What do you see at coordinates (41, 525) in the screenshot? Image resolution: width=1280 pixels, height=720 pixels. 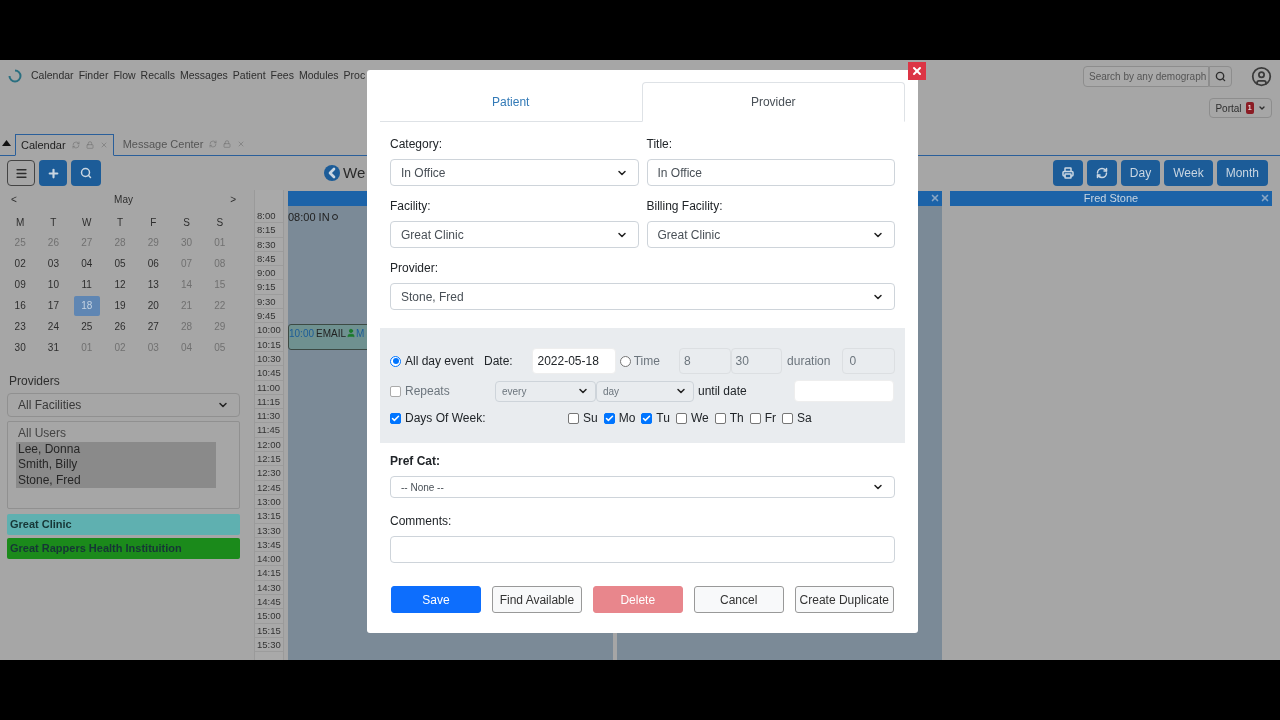 I see `facility-name: Great Clinic` at bounding box center [41, 525].